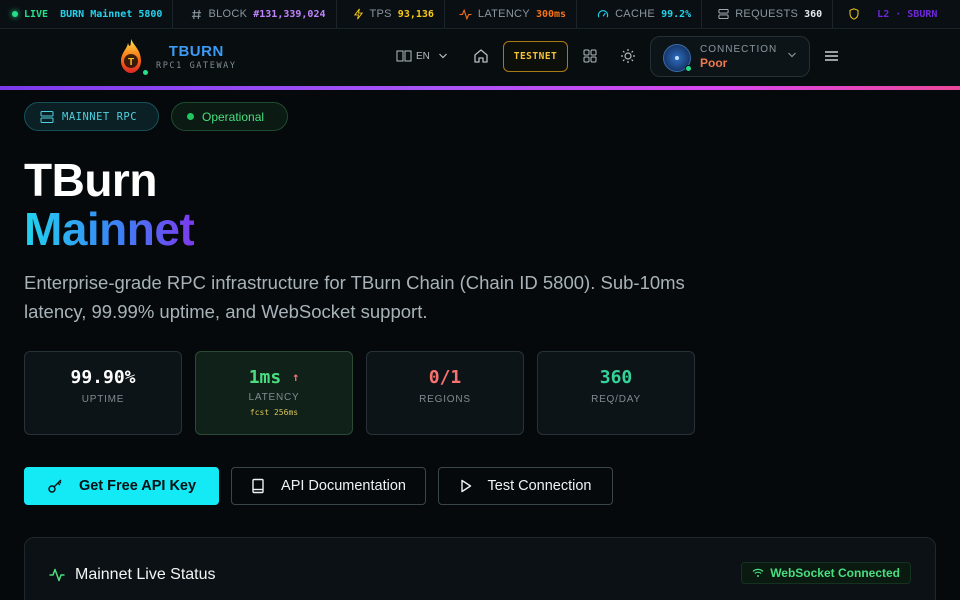 Image resolution: width=960 pixels, height=600 pixels. I want to click on ticker-live-label: LIVE, so click(36, 14).